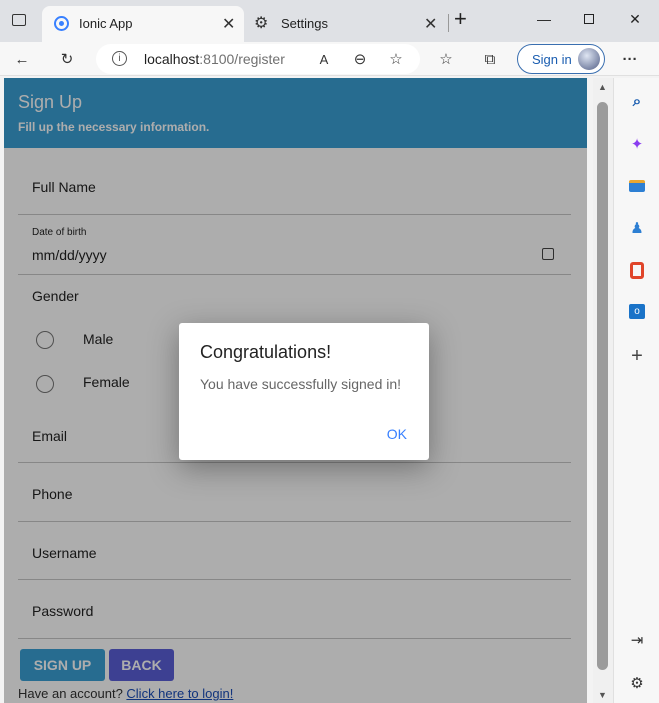 This screenshot has height=703, width=659. Describe the element at coordinates (172, 59) in the screenshot. I see `url-host: localhost` at that location.